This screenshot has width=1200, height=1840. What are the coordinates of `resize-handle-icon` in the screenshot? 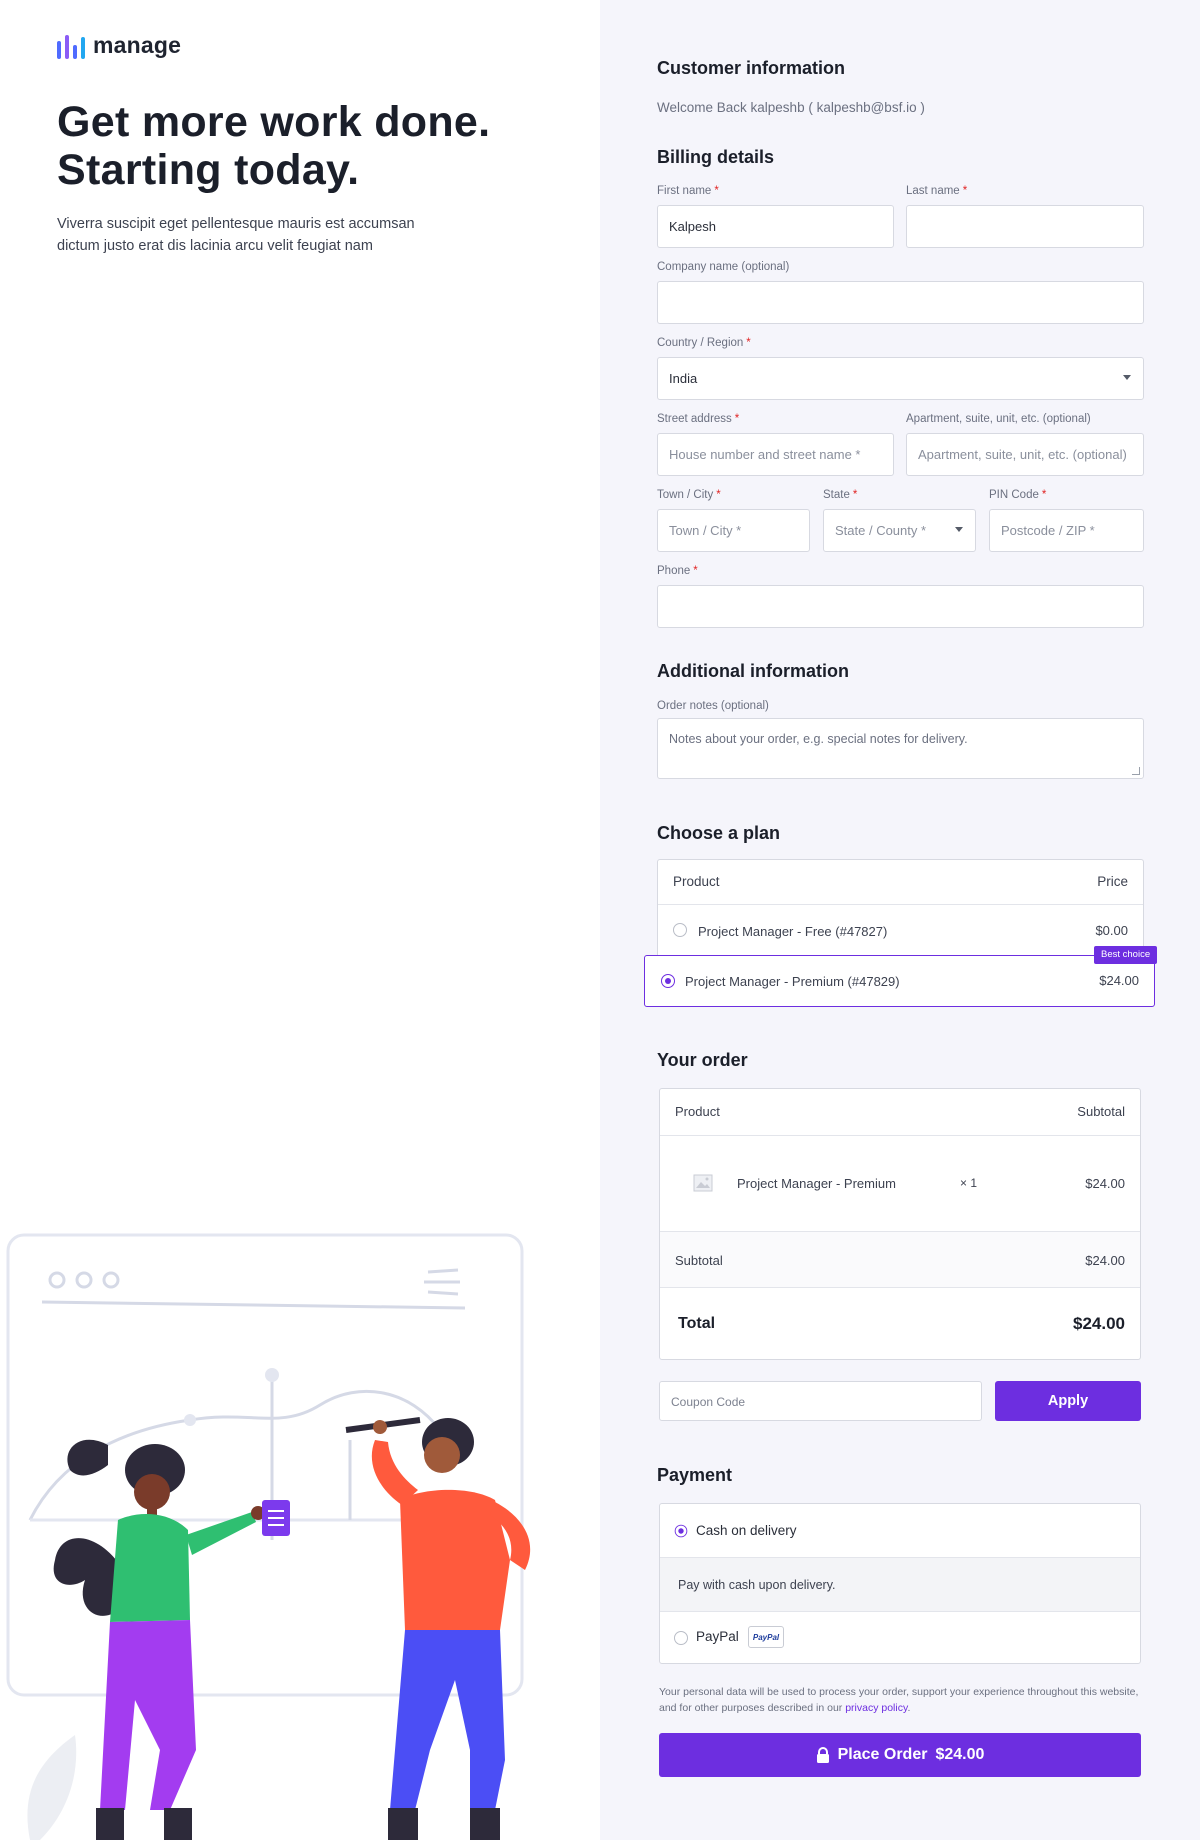 It's located at (1136, 771).